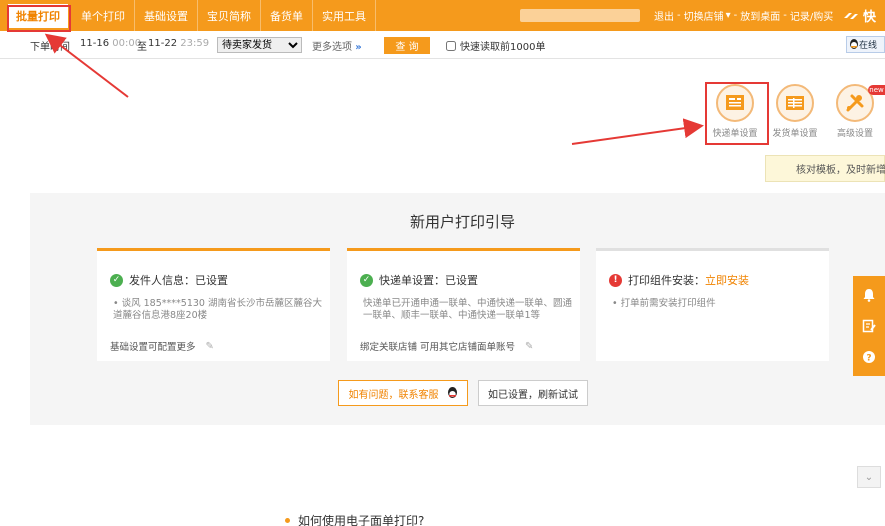  What do you see at coordinates (95, 43) in the screenshot?
I see `start-date: 11-16` at bounding box center [95, 43].